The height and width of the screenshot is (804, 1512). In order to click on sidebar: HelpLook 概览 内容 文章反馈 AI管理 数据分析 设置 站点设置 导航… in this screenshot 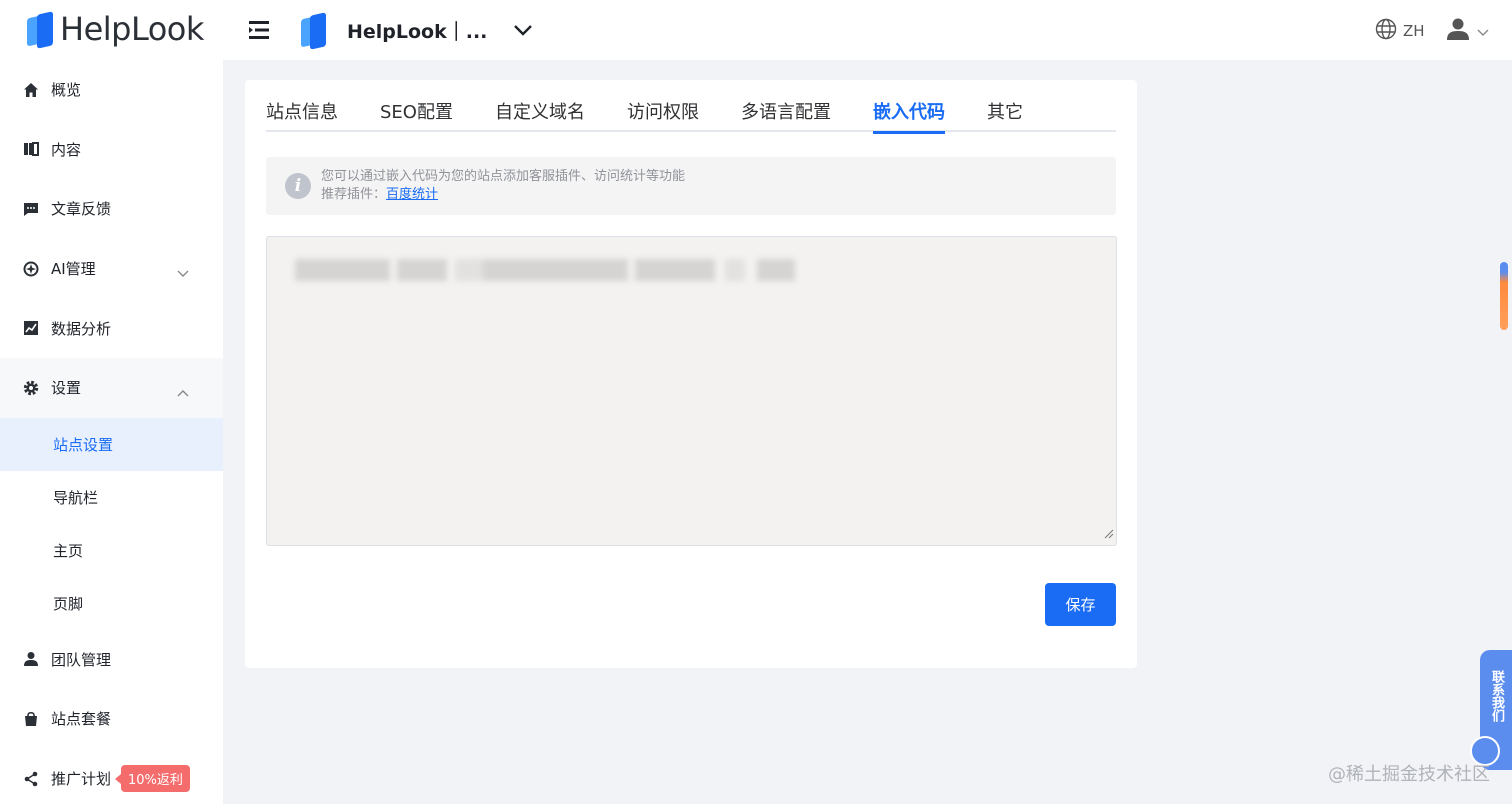, I will do `click(111, 402)`.